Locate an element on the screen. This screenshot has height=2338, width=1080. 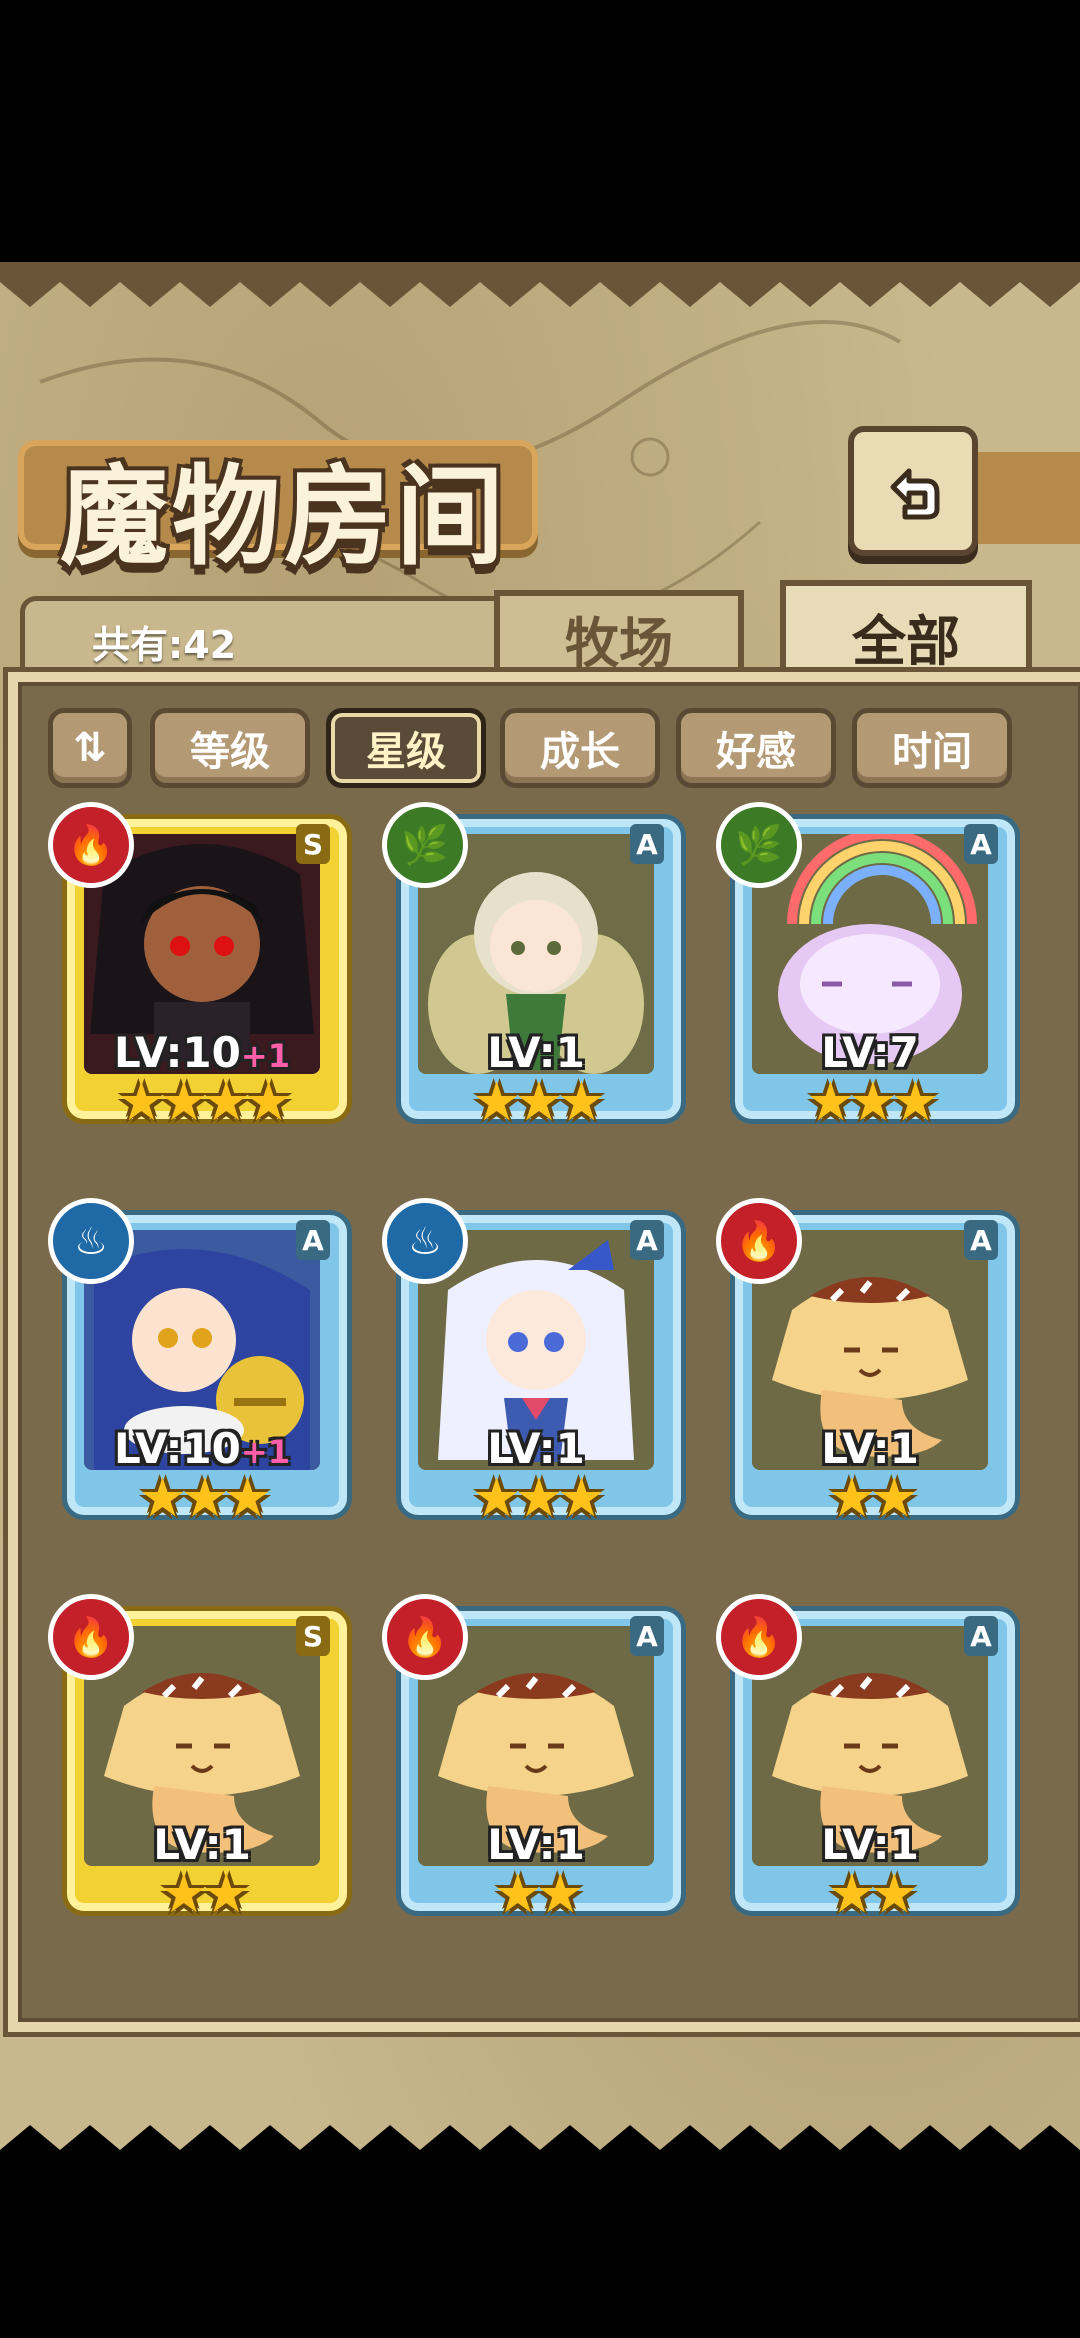
tab-farm: 牧场 is located at coordinates (619, 635).